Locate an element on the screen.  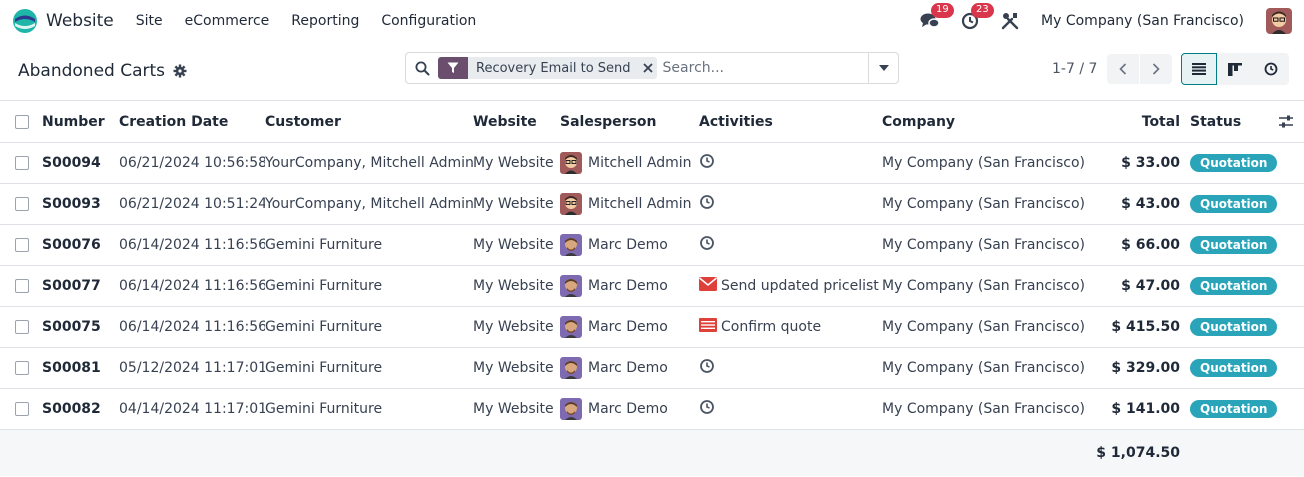
col-header-company: Company is located at coordinates (987, 122).